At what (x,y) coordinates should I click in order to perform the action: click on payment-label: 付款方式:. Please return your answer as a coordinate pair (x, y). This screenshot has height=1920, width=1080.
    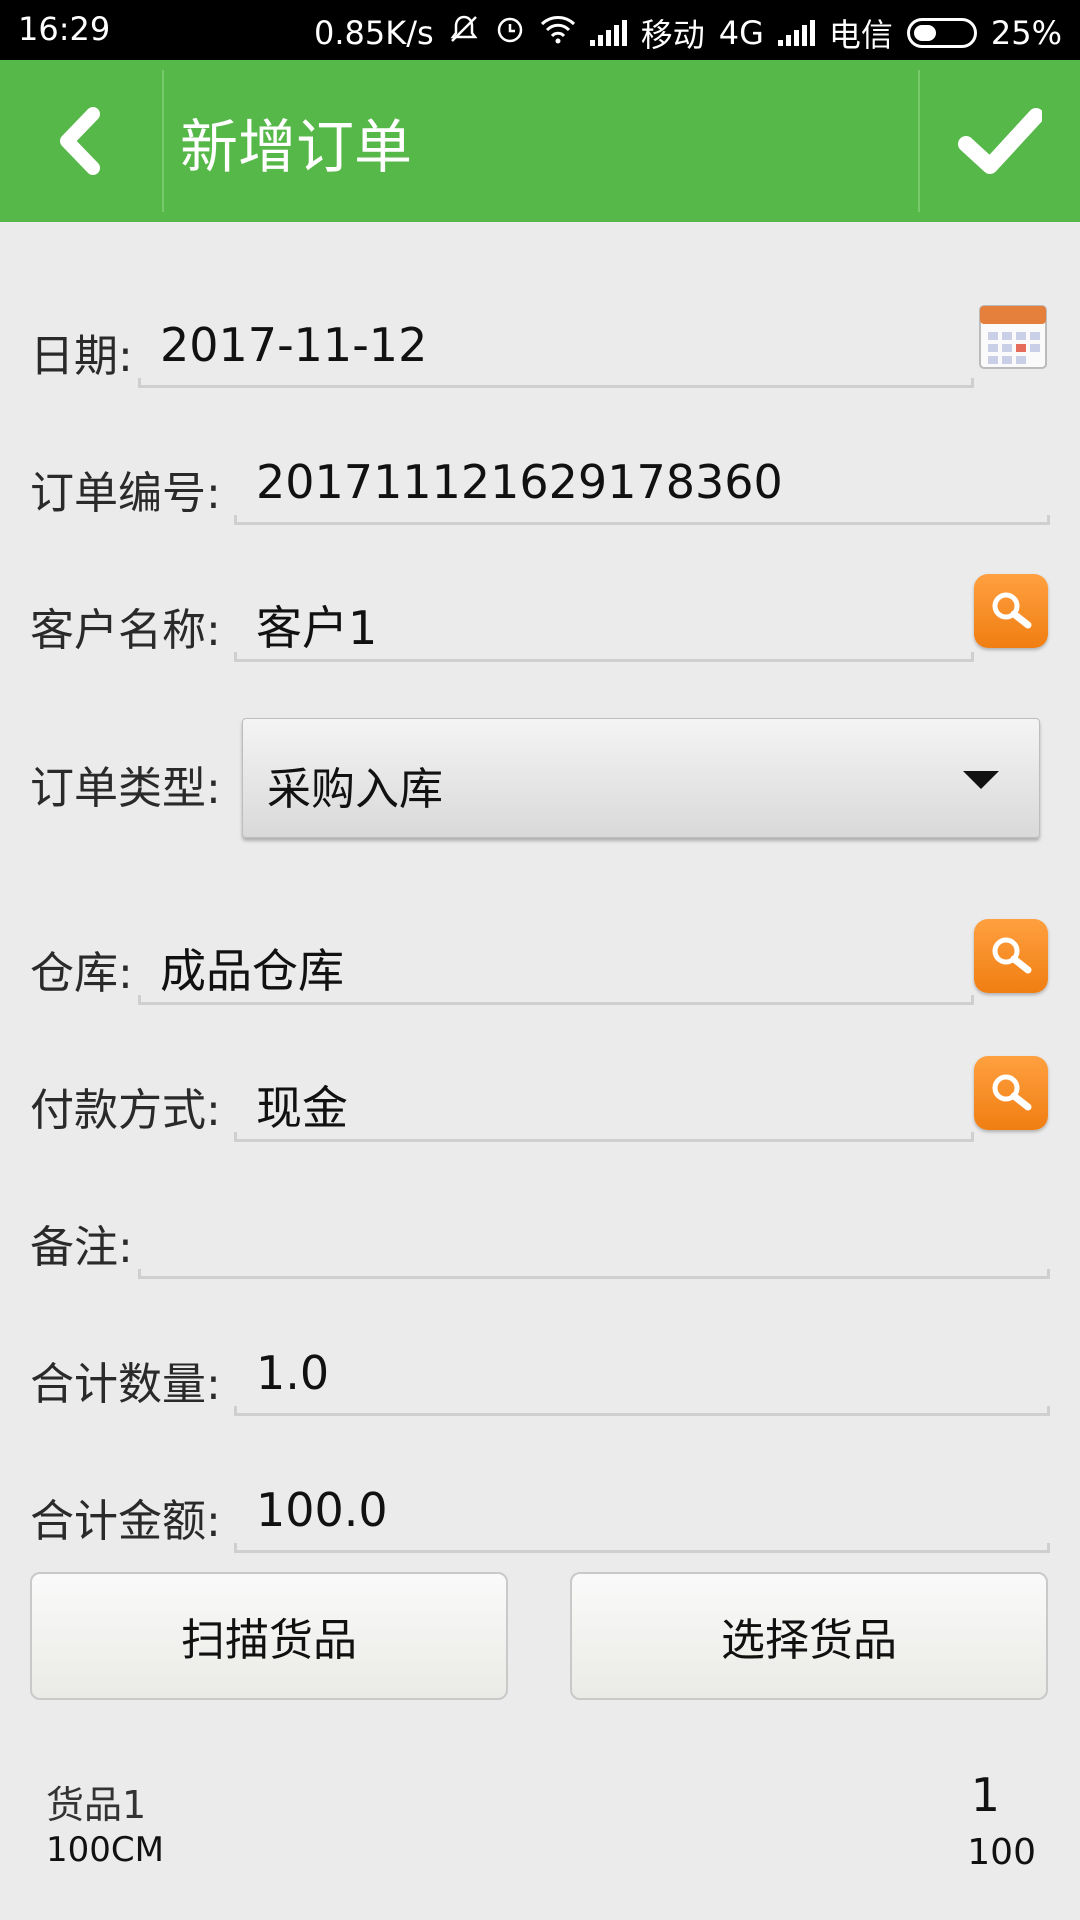
    Looking at the image, I should click on (125, 1110).